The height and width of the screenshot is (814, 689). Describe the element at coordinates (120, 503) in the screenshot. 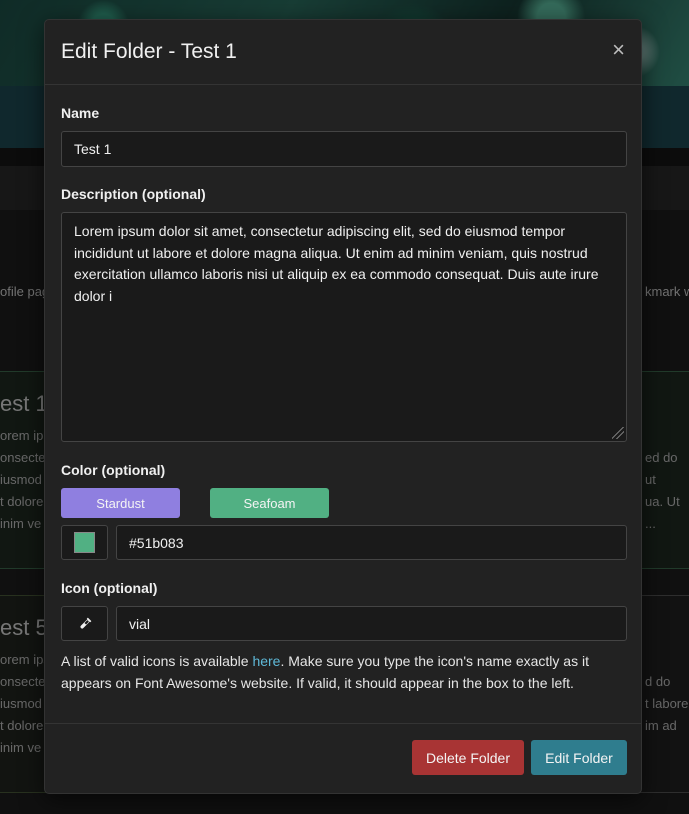

I see `color-preset-stardust-button: Stardust` at that location.